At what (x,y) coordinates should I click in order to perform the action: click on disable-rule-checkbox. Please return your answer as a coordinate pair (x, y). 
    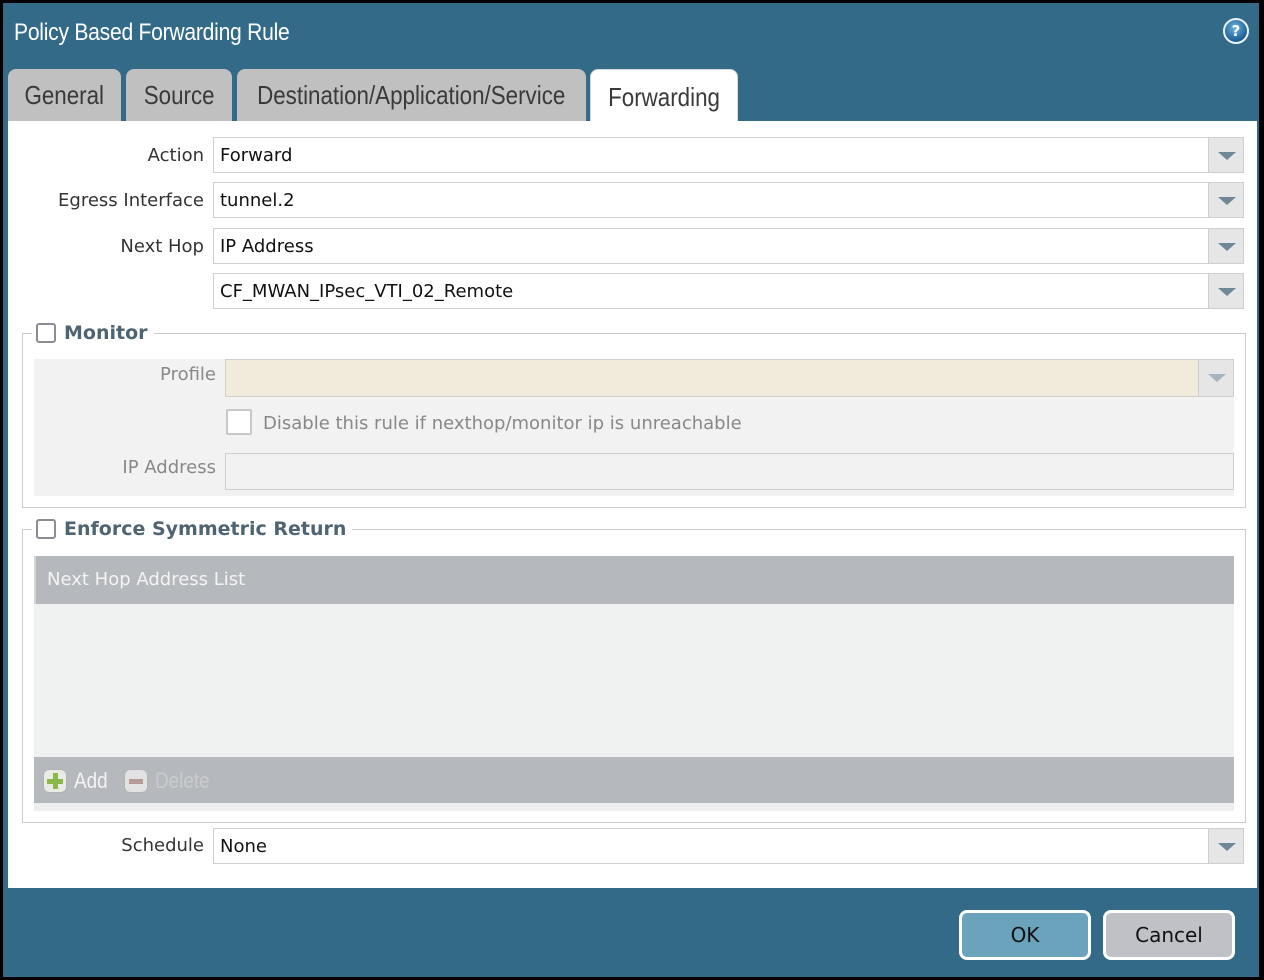
    Looking at the image, I should click on (239, 422).